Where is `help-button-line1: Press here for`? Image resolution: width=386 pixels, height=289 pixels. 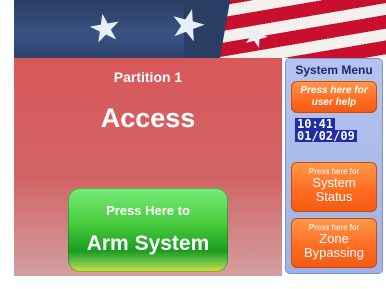 help-button-line1: Press here for is located at coordinates (334, 90).